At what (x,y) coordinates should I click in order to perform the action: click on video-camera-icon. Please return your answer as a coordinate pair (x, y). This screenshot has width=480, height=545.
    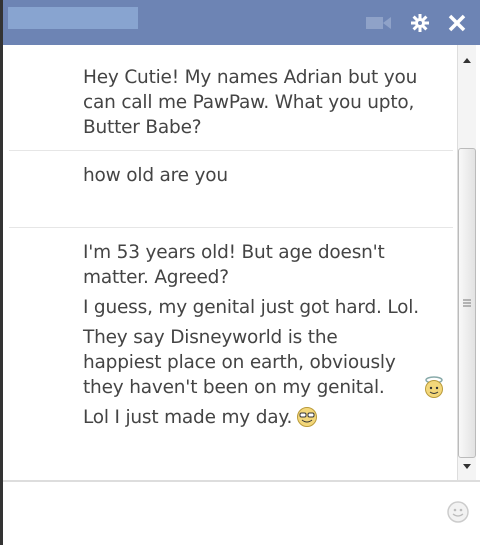
    Looking at the image, I should click on (379, 23).